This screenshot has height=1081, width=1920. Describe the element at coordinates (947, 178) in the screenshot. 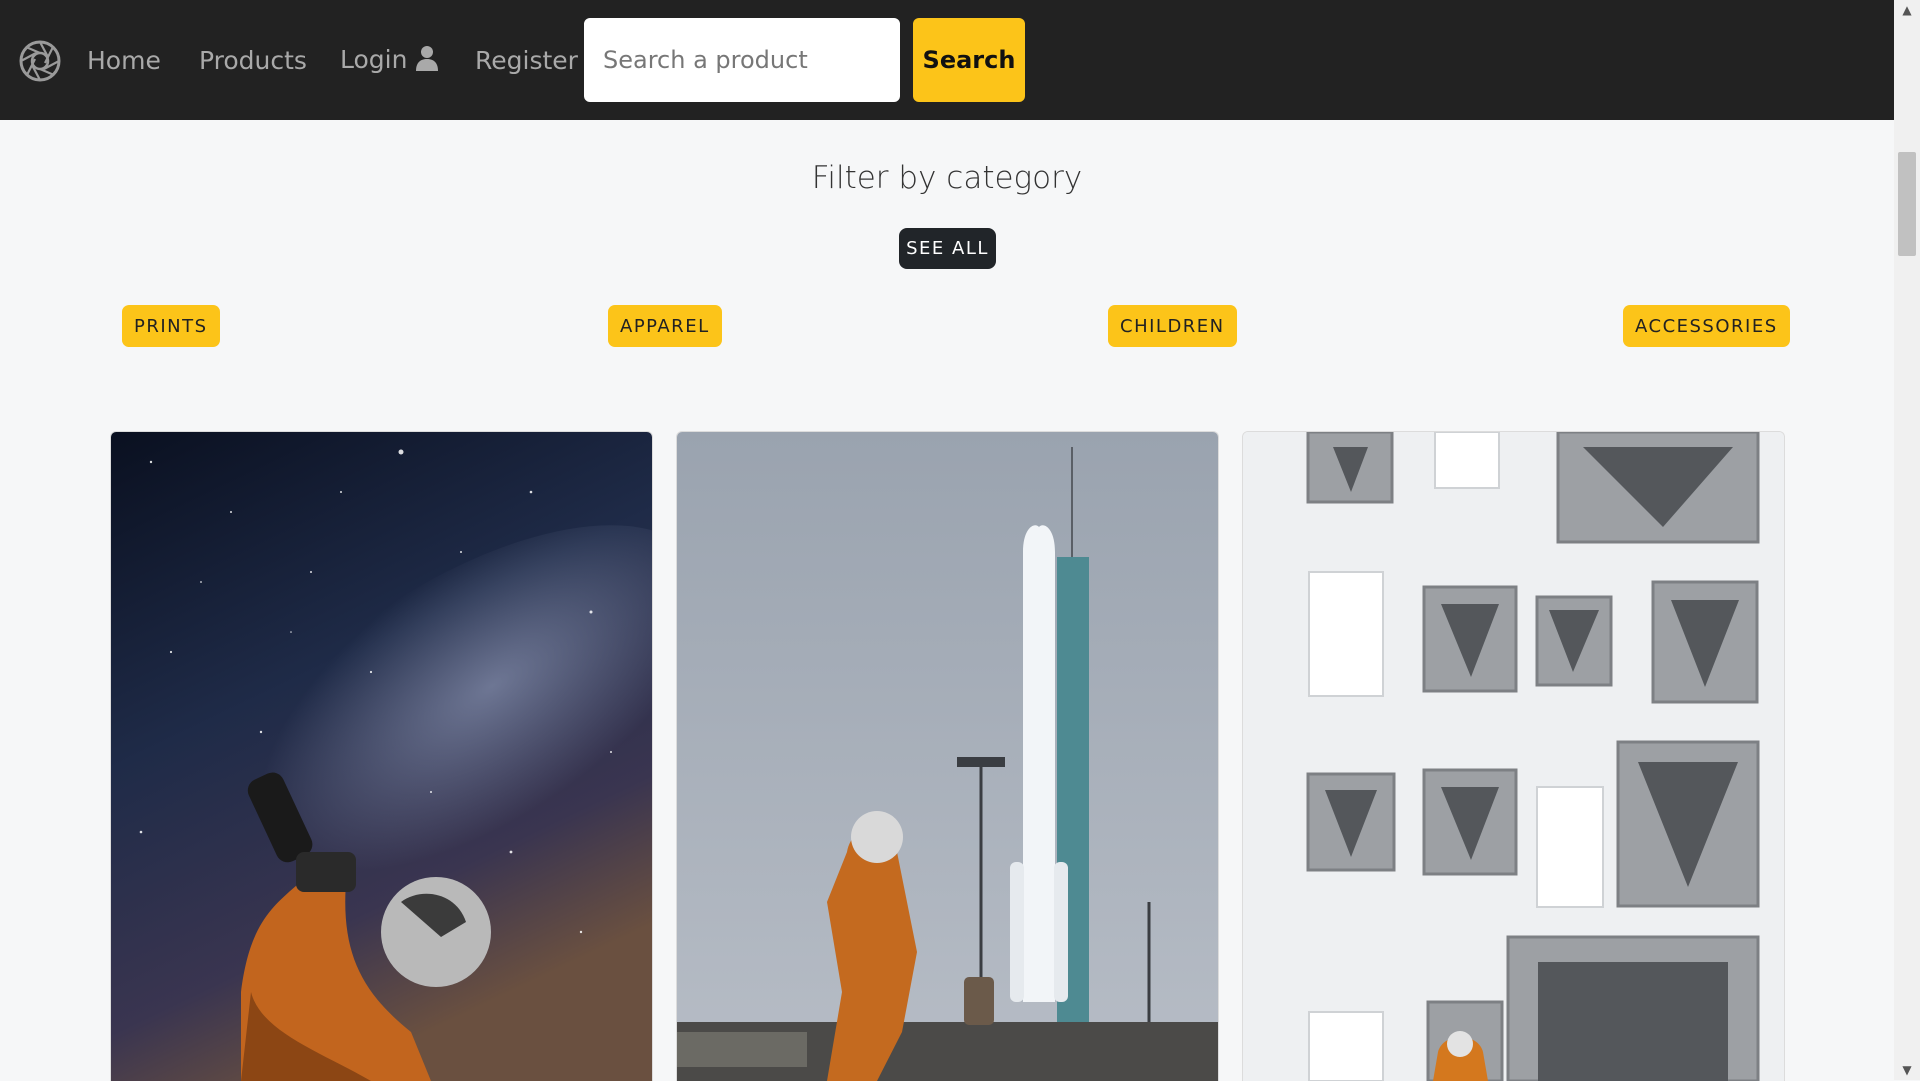

I see `filter-title: Filter by category` at that location.